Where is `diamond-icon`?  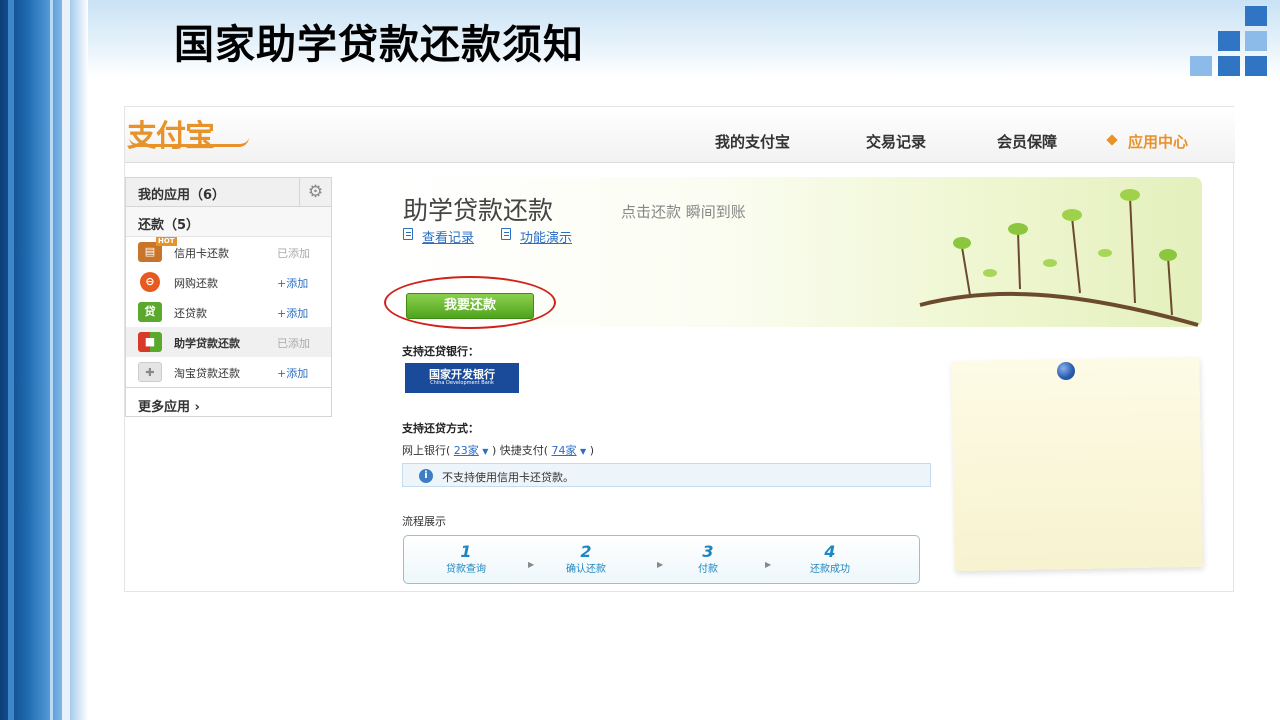 diamond-icon is located at coordinates (1112, 140).